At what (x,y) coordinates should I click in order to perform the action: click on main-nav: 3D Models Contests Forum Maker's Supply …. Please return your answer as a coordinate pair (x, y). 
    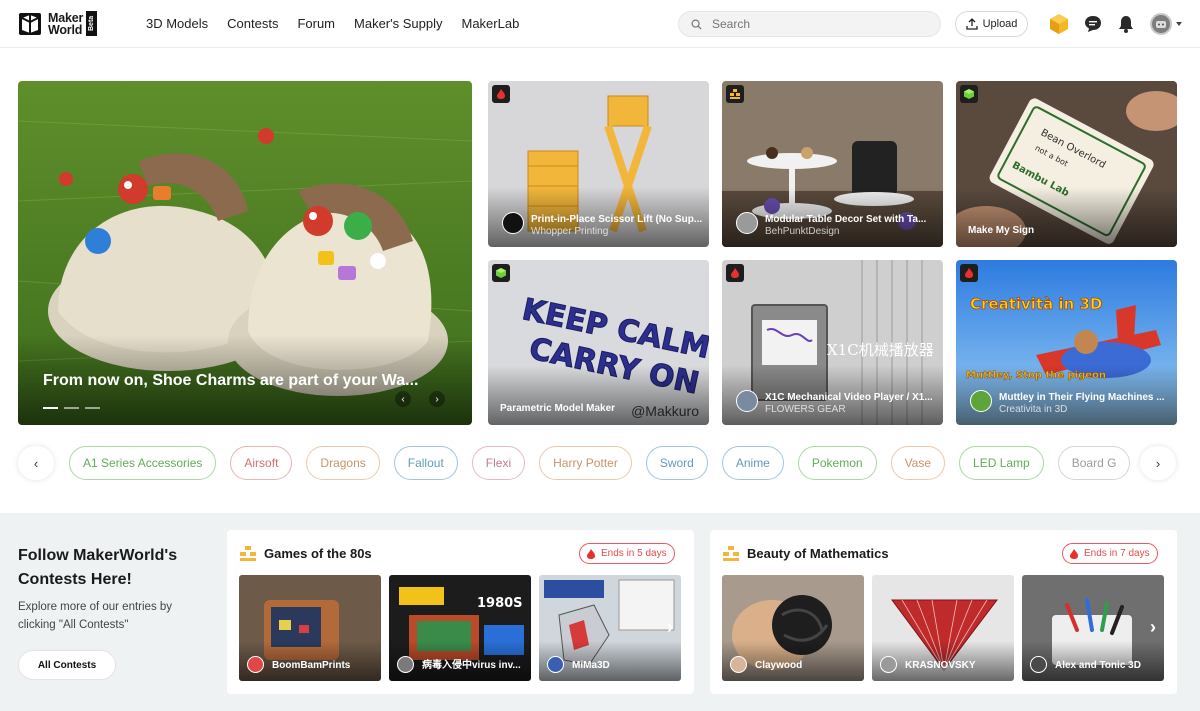
    Looking at the image, I should click on (332, 23).